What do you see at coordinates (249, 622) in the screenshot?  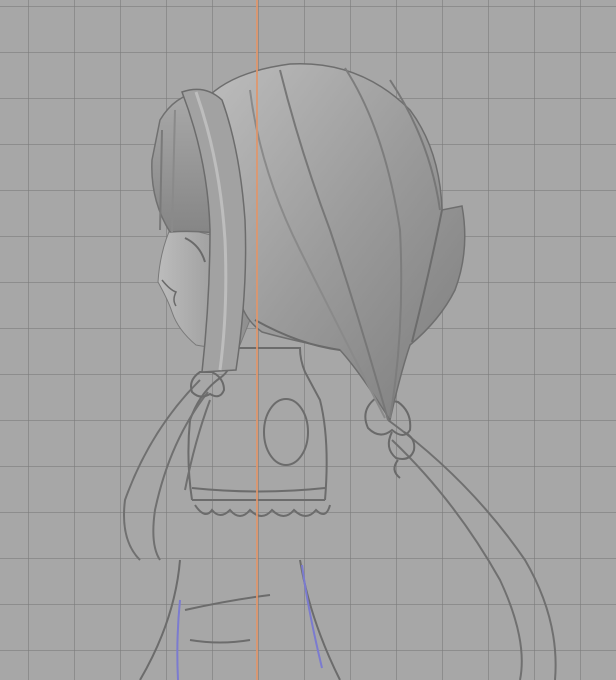 I see `guide-curves` at bounding box center [249, 622].